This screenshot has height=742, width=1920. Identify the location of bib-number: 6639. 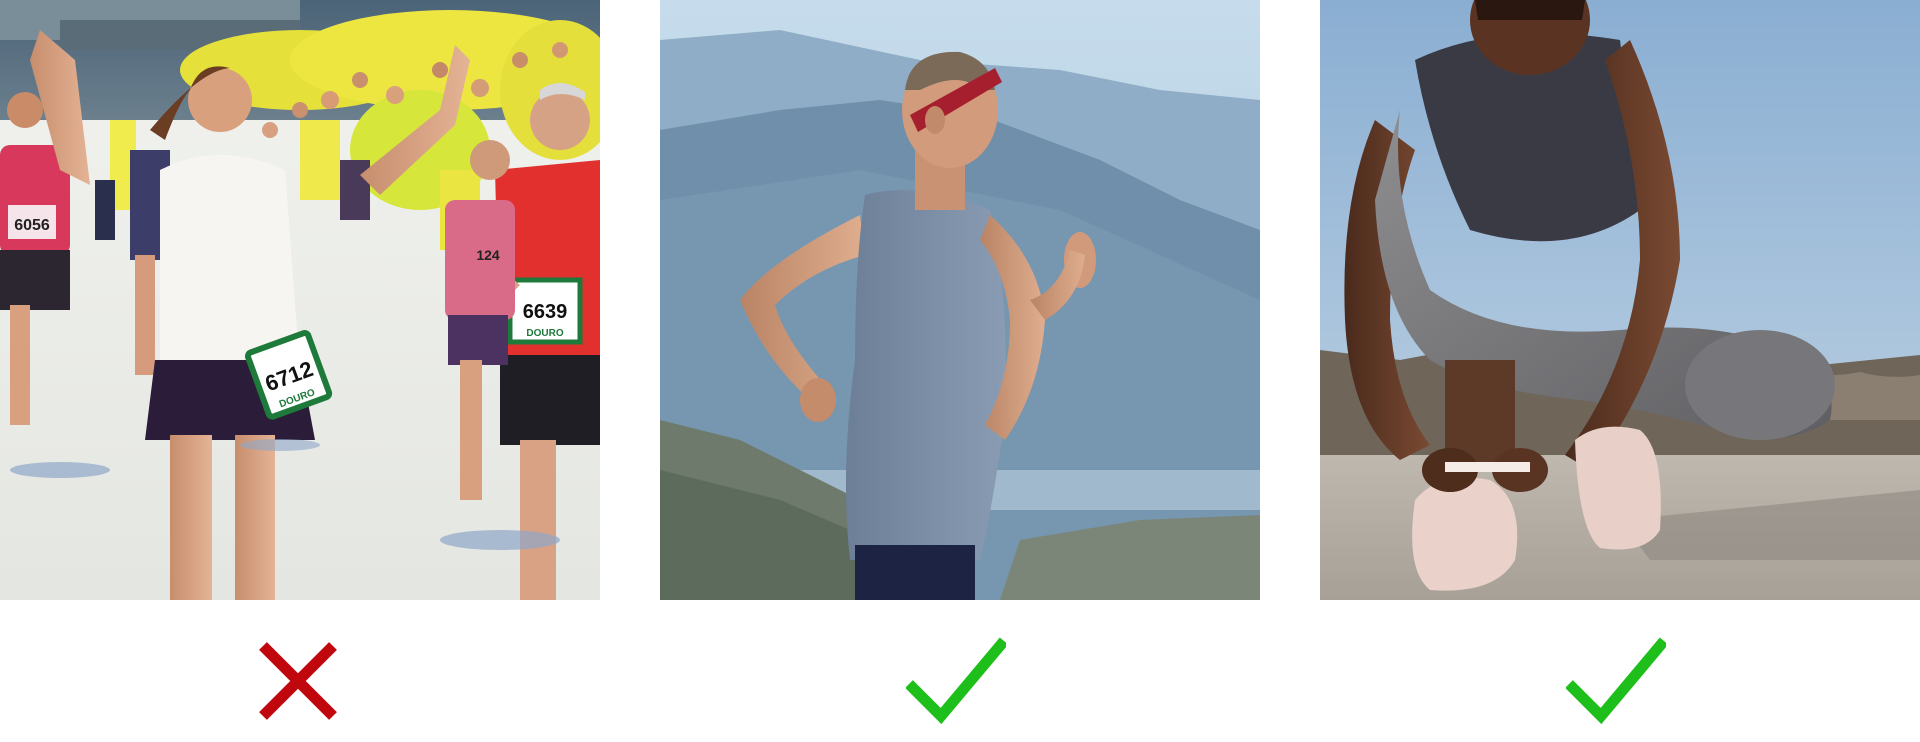
(545, 312).